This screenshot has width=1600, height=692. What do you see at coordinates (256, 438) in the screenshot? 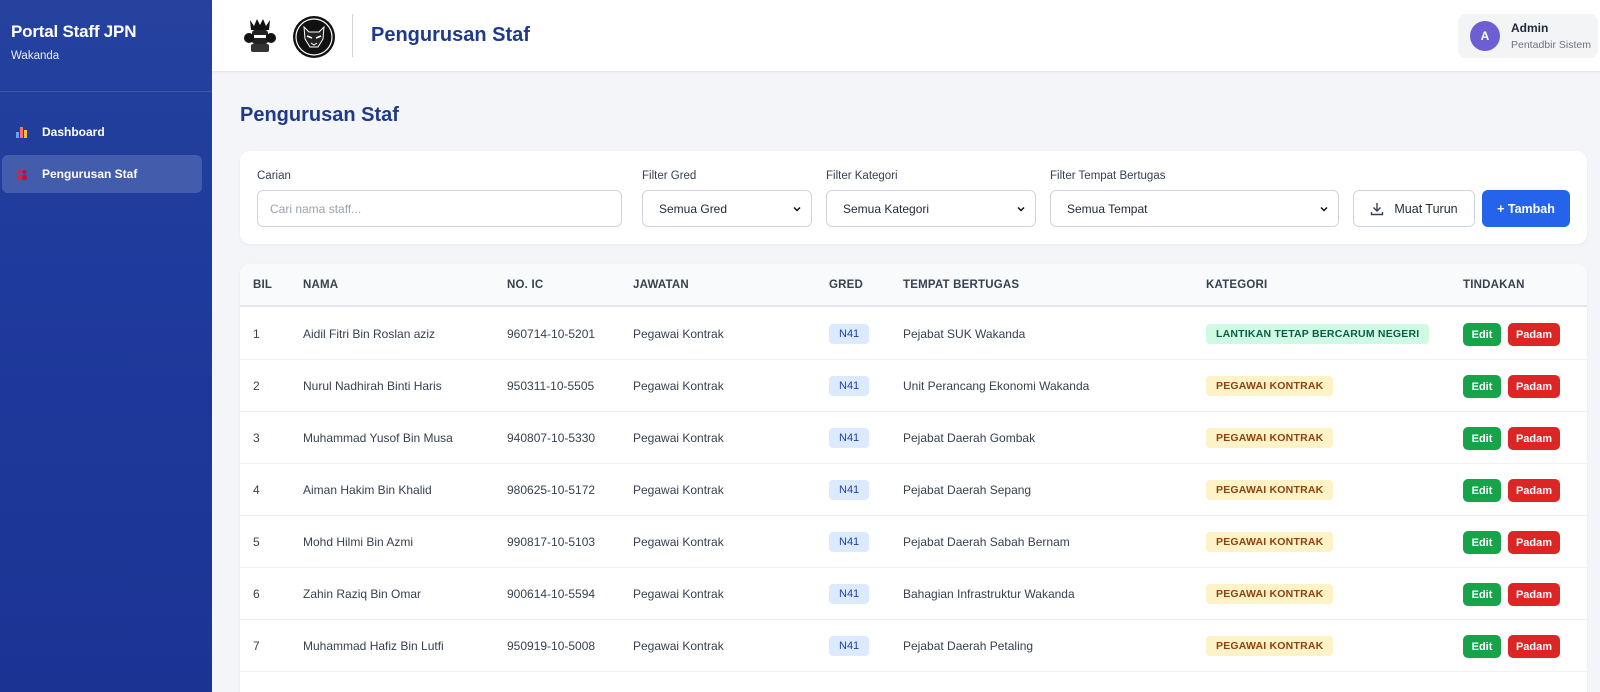
I see `cell-bil: 3` at bounding box center [256, 438].